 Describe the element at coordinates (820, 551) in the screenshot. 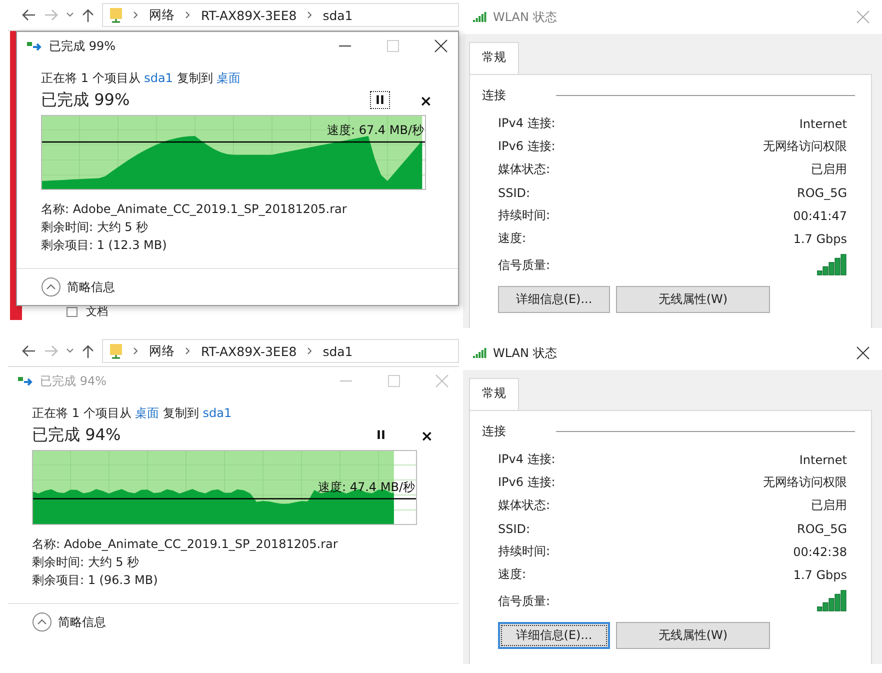

I see `field-value: 00:42:38` at that location.